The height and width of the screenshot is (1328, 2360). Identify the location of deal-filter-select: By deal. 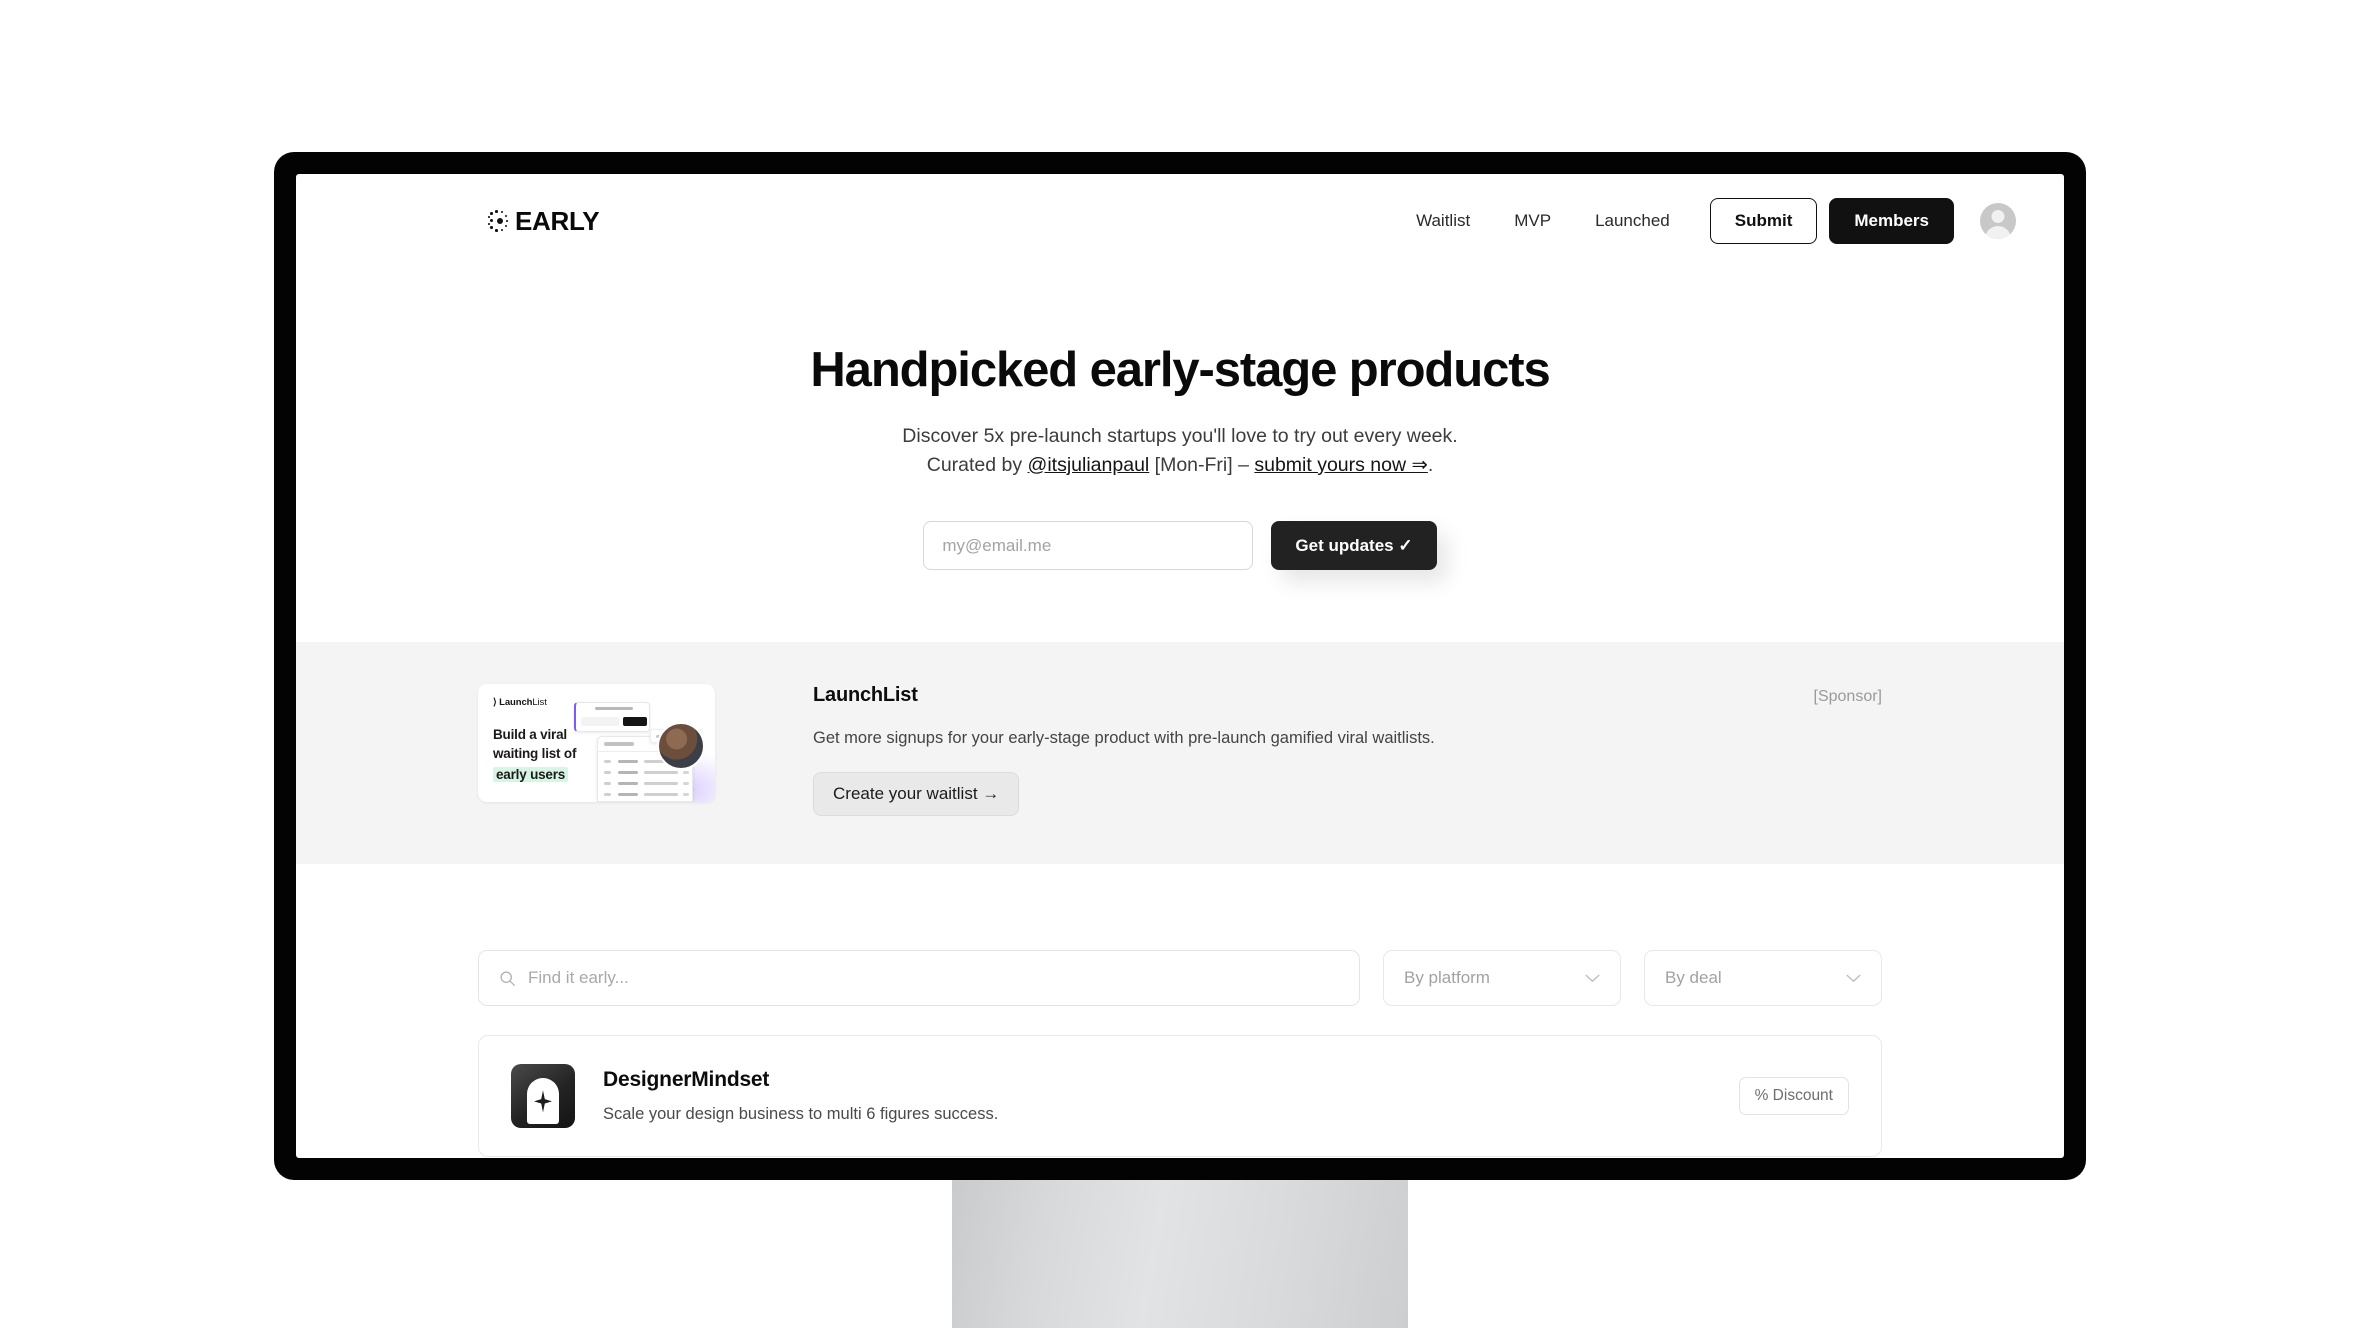
(1763, 978).